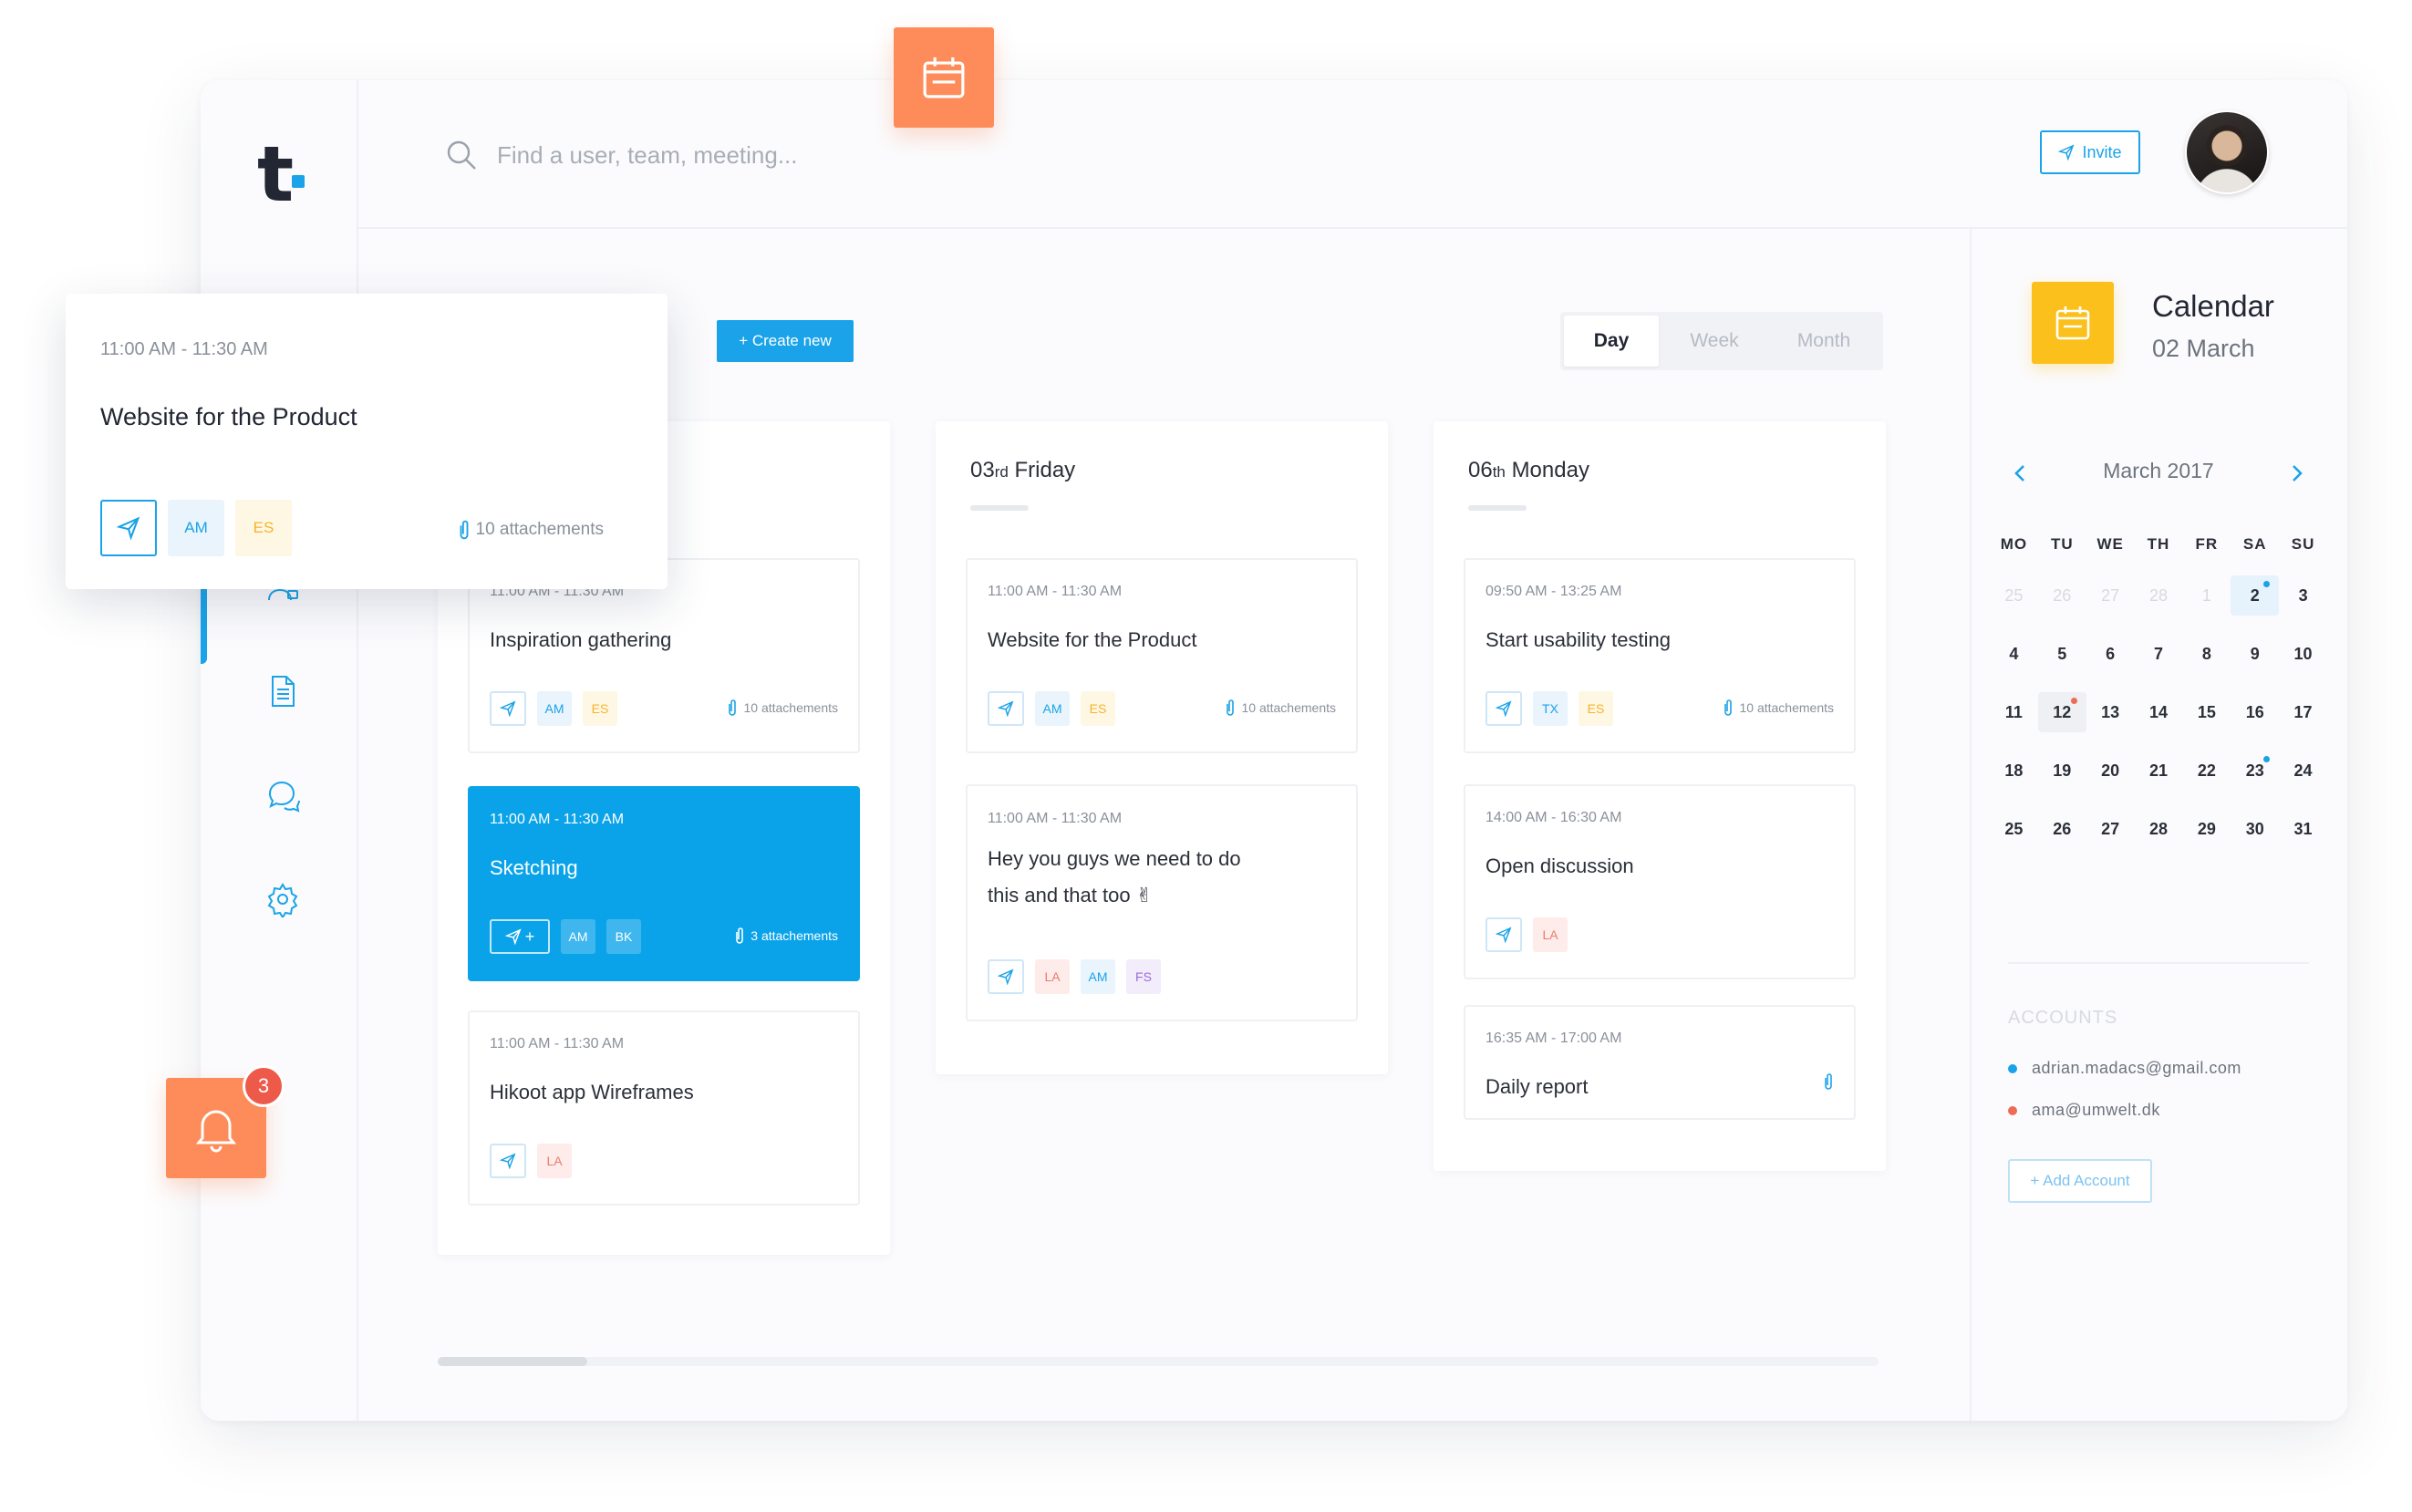  Describe the element at coordinates (2159, 654) in the screenshot. I see `calendar-day: 7` at that location.